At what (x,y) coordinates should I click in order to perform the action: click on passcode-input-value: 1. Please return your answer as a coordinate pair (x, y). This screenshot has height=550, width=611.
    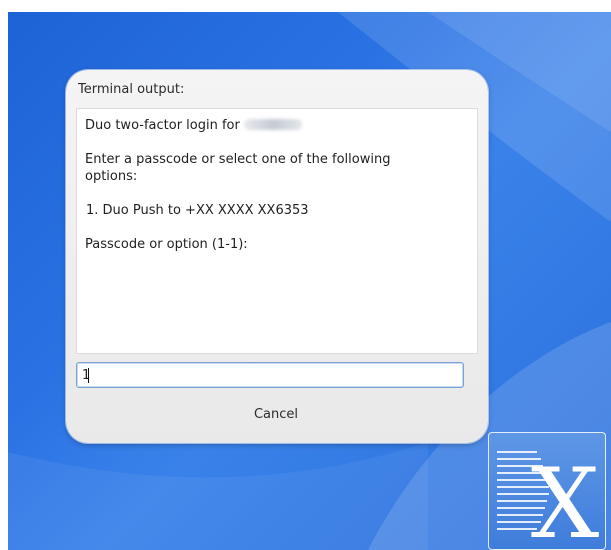
    Looking at the image, I should click on (86, 375).